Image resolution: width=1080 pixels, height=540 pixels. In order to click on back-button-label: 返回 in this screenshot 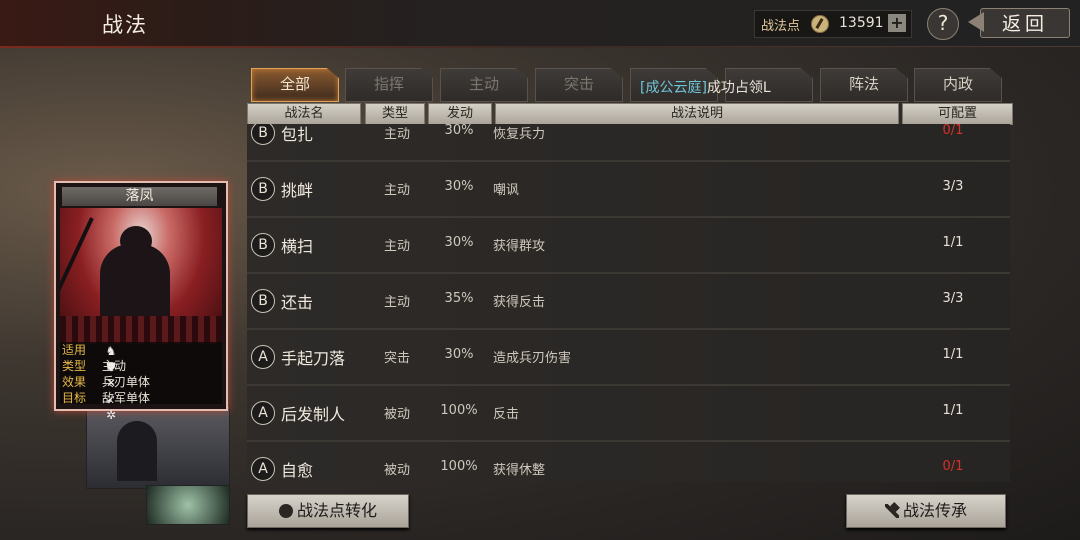, I will do `click(1025, 24)`.